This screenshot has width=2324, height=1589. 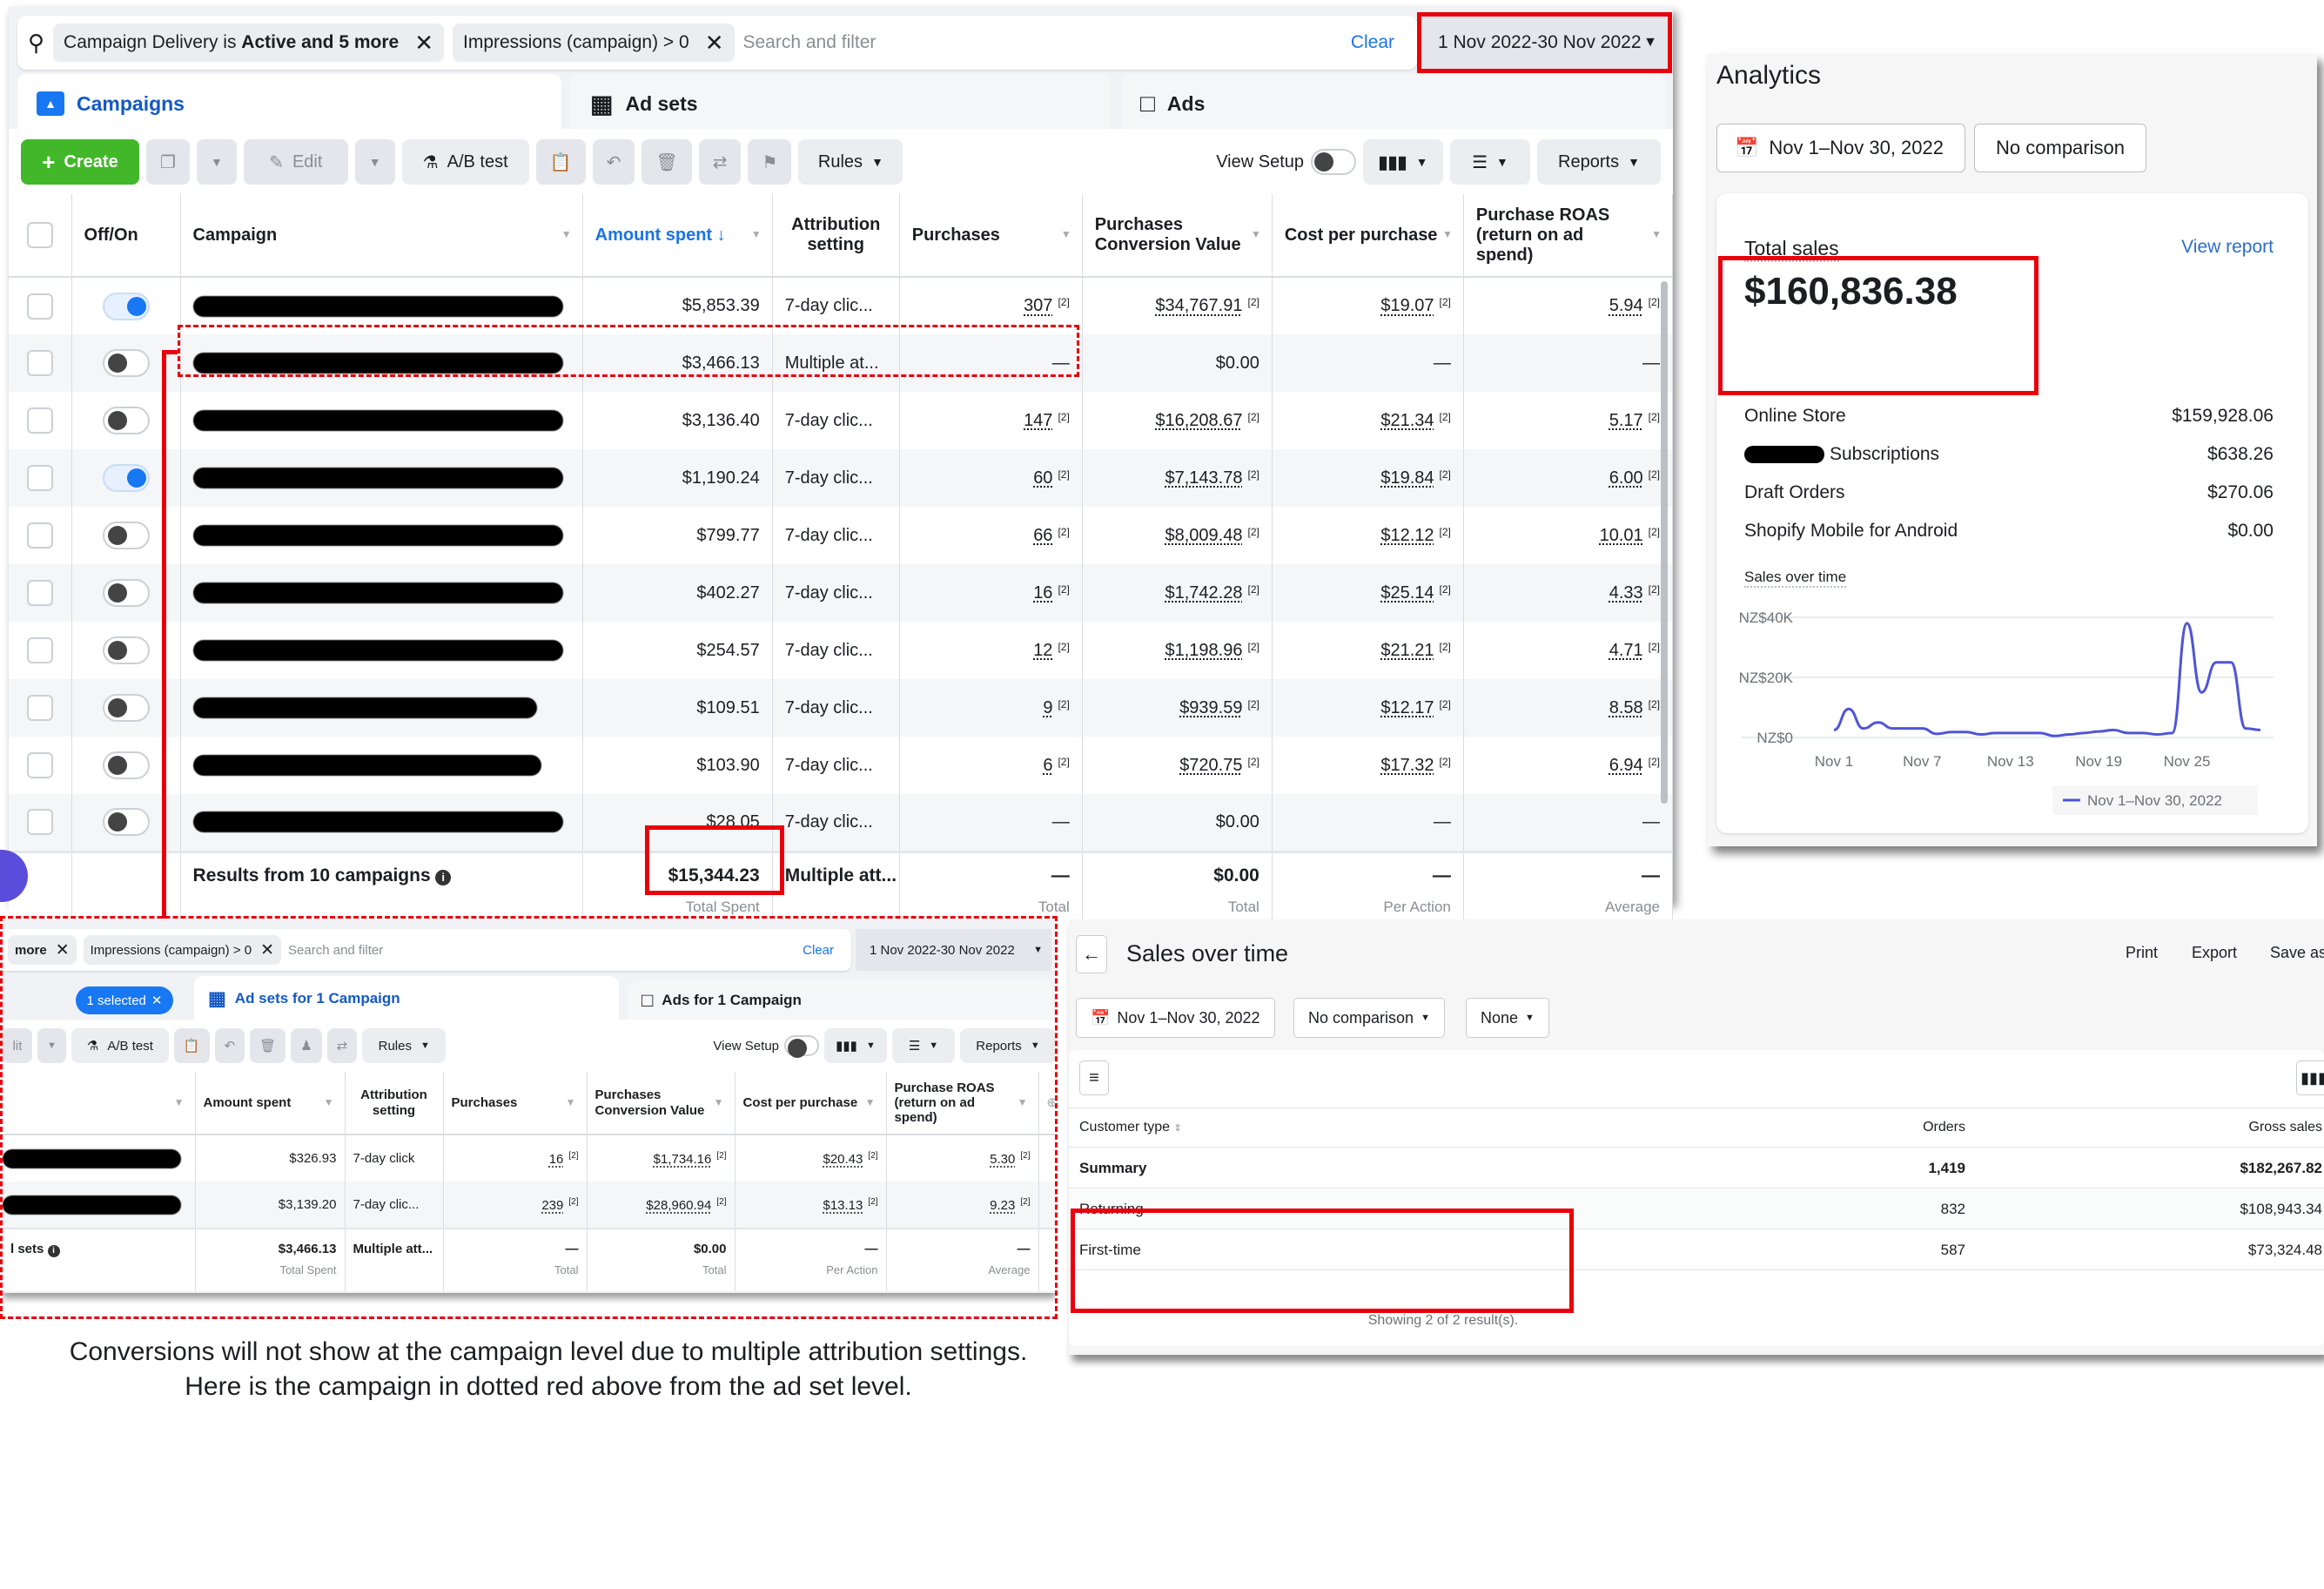 I want to click on roas-value: 10.01, so click(x=1621, y=535).